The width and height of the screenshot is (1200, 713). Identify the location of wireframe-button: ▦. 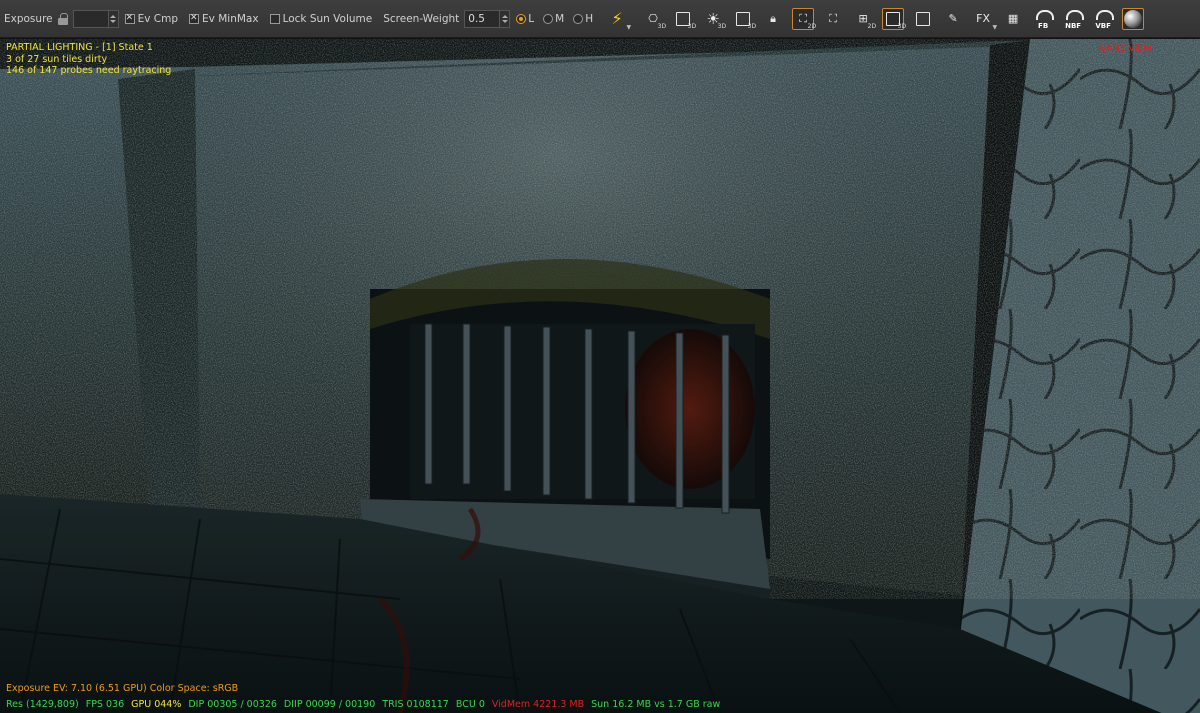
(1013, 19).